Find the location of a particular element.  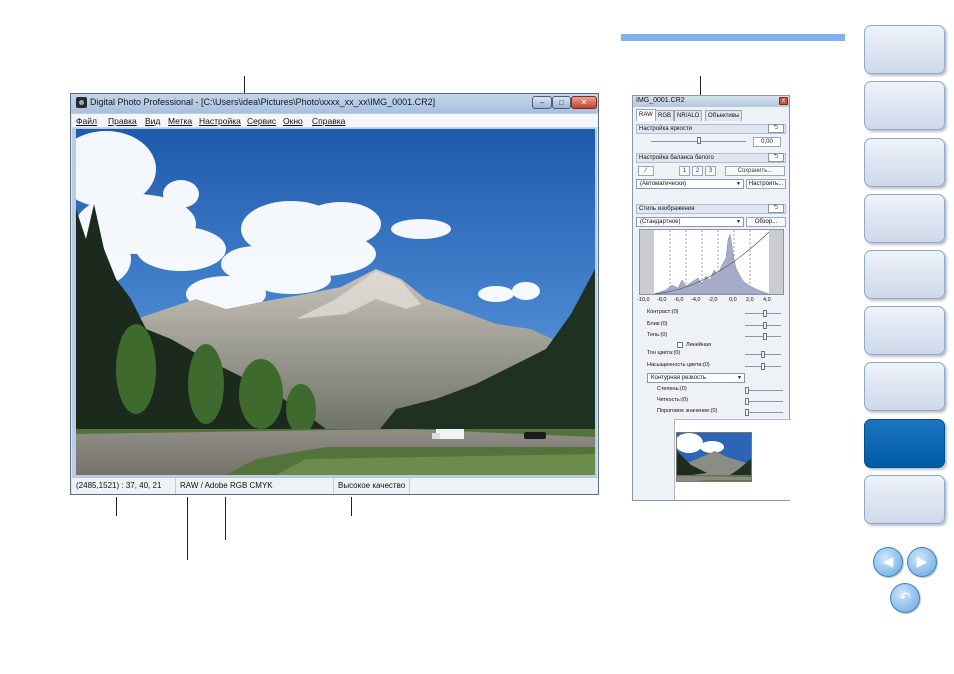

callout-line-raw is located at coordinates (187, 528).